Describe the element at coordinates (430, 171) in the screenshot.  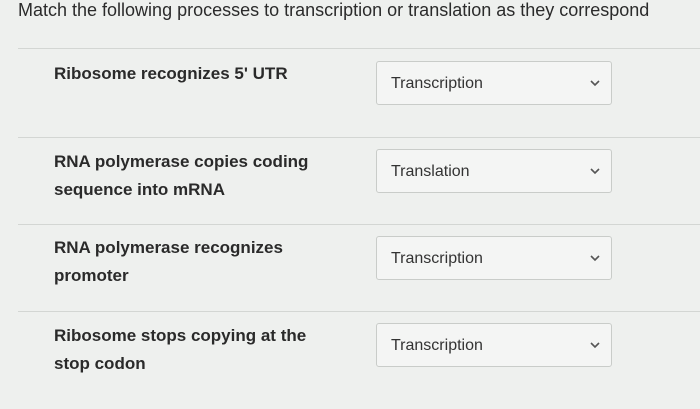
I see `select-value: Translation` at that location.